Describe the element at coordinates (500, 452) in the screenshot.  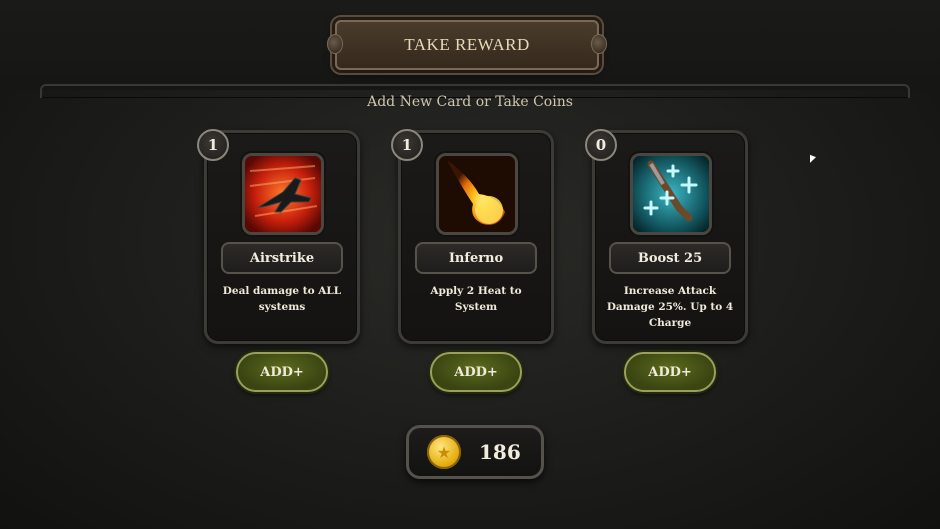
I see `coin-amount: 186` at that location.